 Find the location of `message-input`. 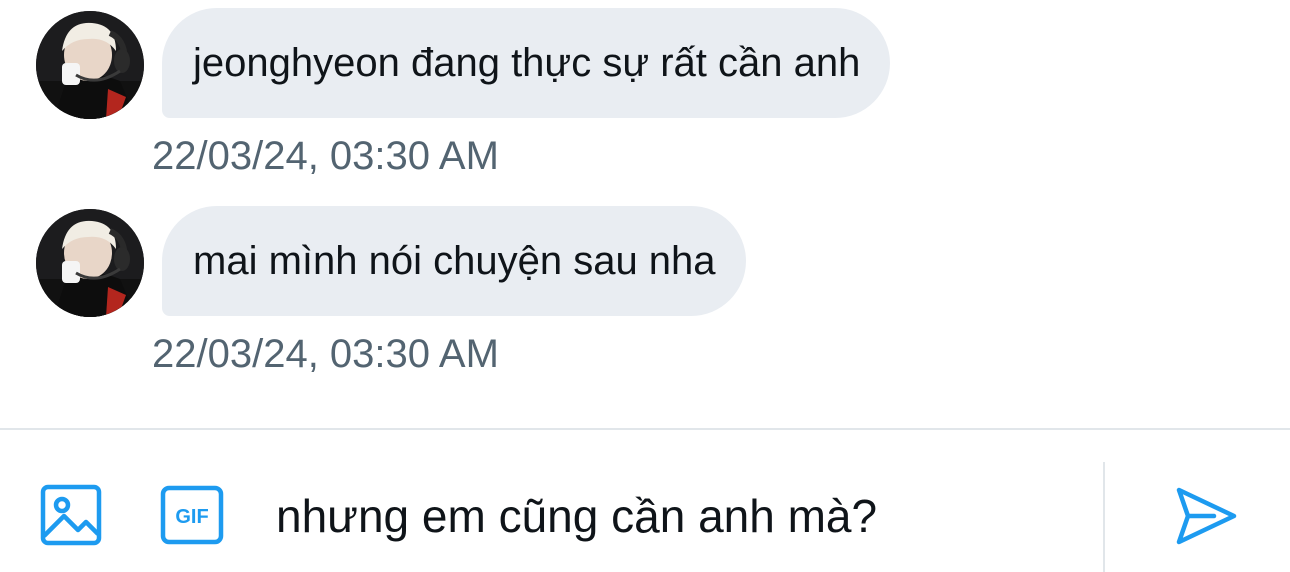

message-input is located at coordinates (676, 516).